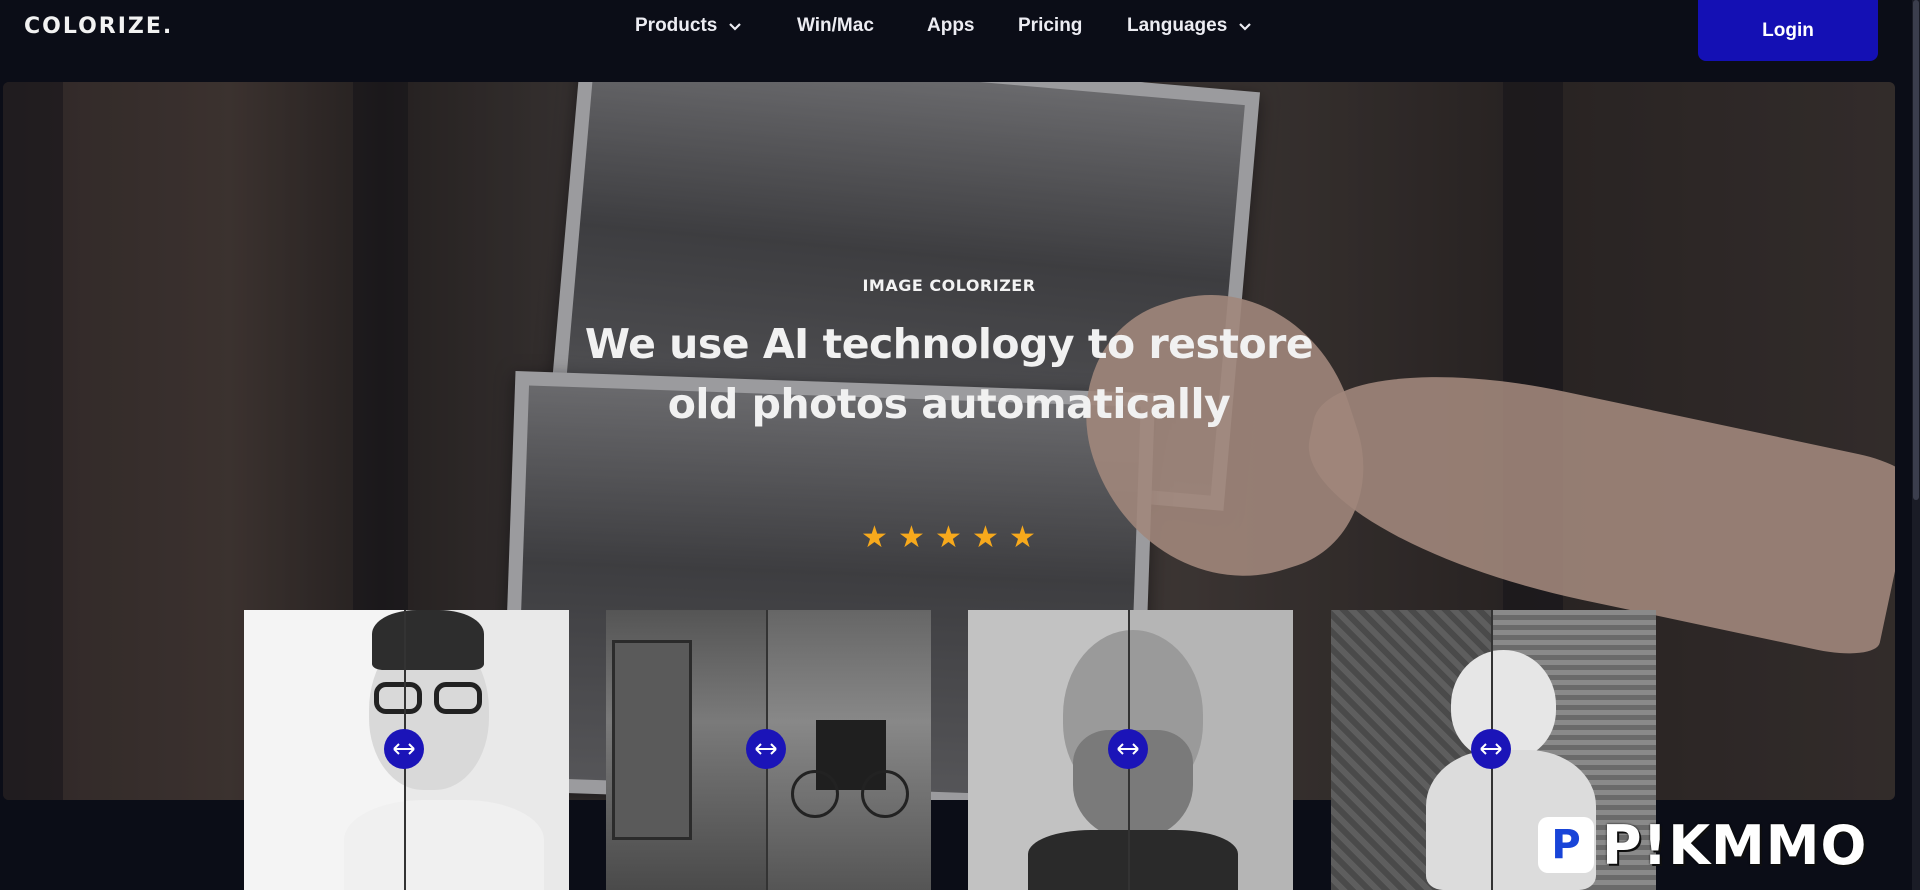 This screenshot has height=890, width=1920. What do you see at coordinates (1177, 25) in the screenshot?
I see `nav-languages-label: Languages` at bounding box center [1177, 25].